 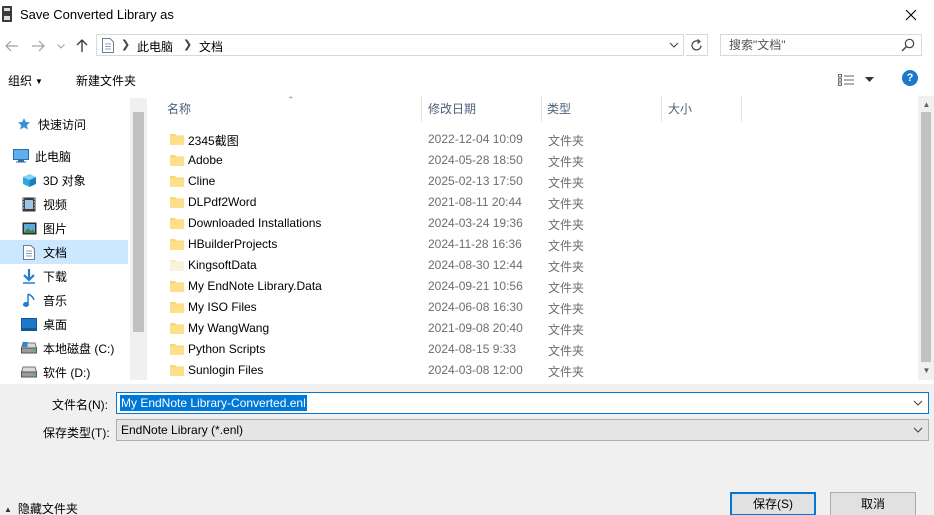 I want to click on file-modified: 2024-06-08 16:30, so click(x=475, y=307).